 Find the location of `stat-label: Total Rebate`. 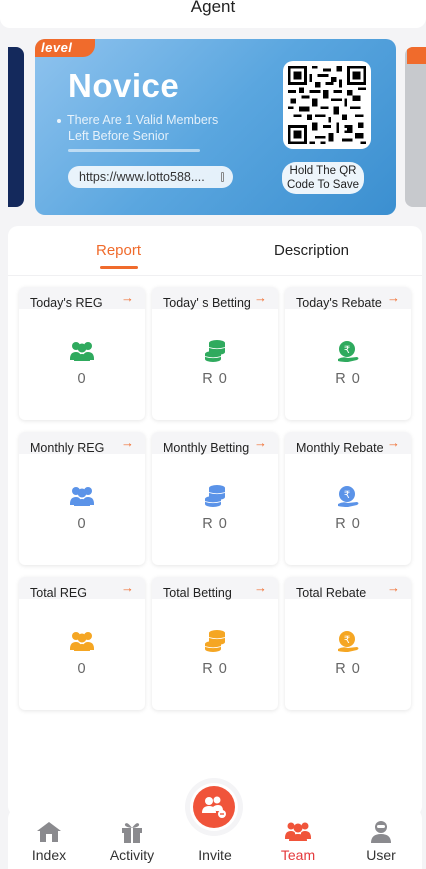

stat-label: Total Rebate is located at coordinates (331, 593).